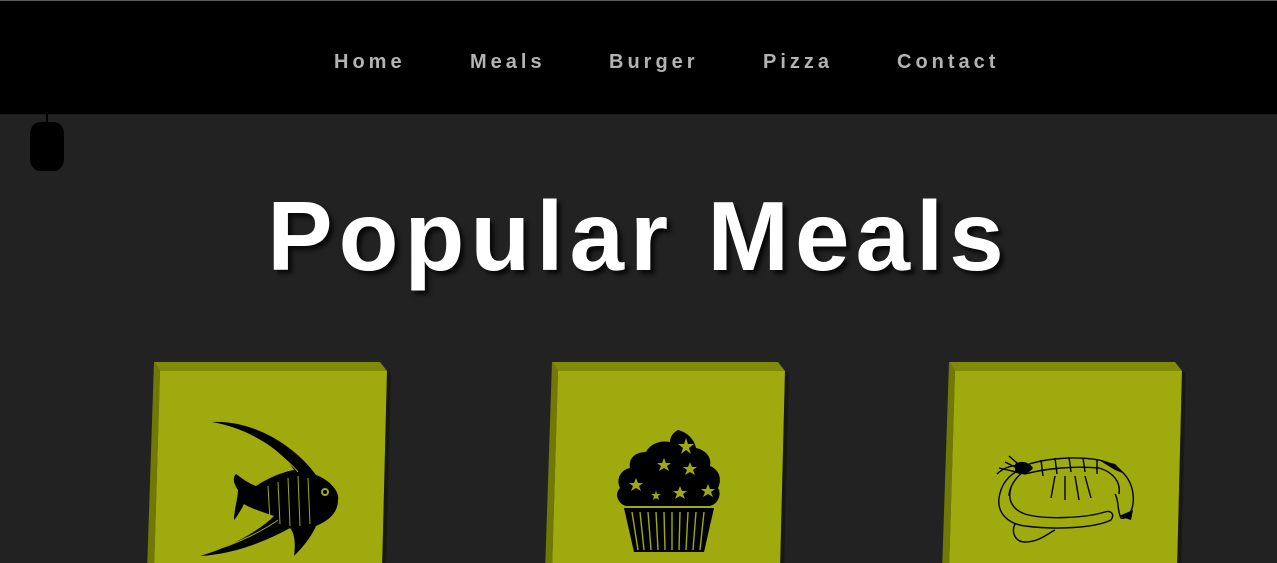  I want to click on mouse-scroll-icon, so click(47, 142).